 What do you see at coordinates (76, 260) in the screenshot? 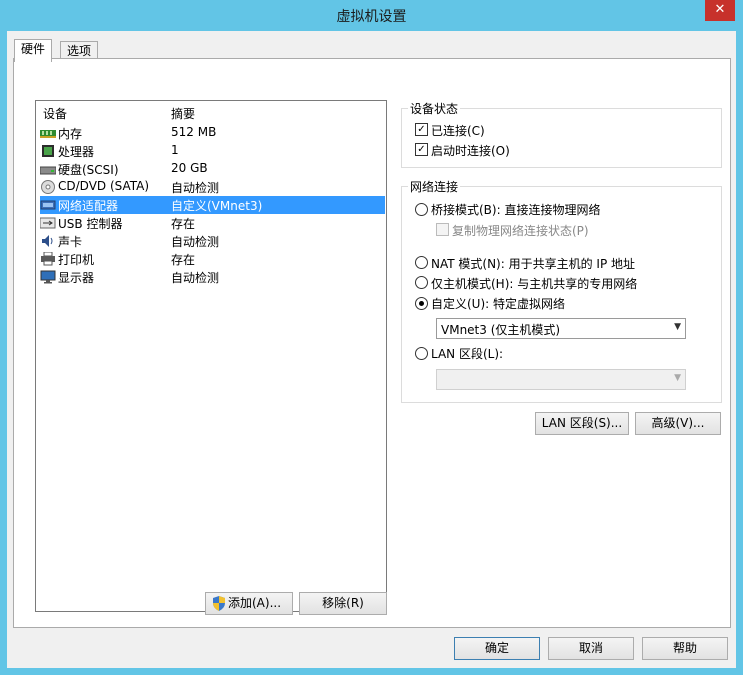
I see `device-name: 打印机` at bounding box center [76, 260].